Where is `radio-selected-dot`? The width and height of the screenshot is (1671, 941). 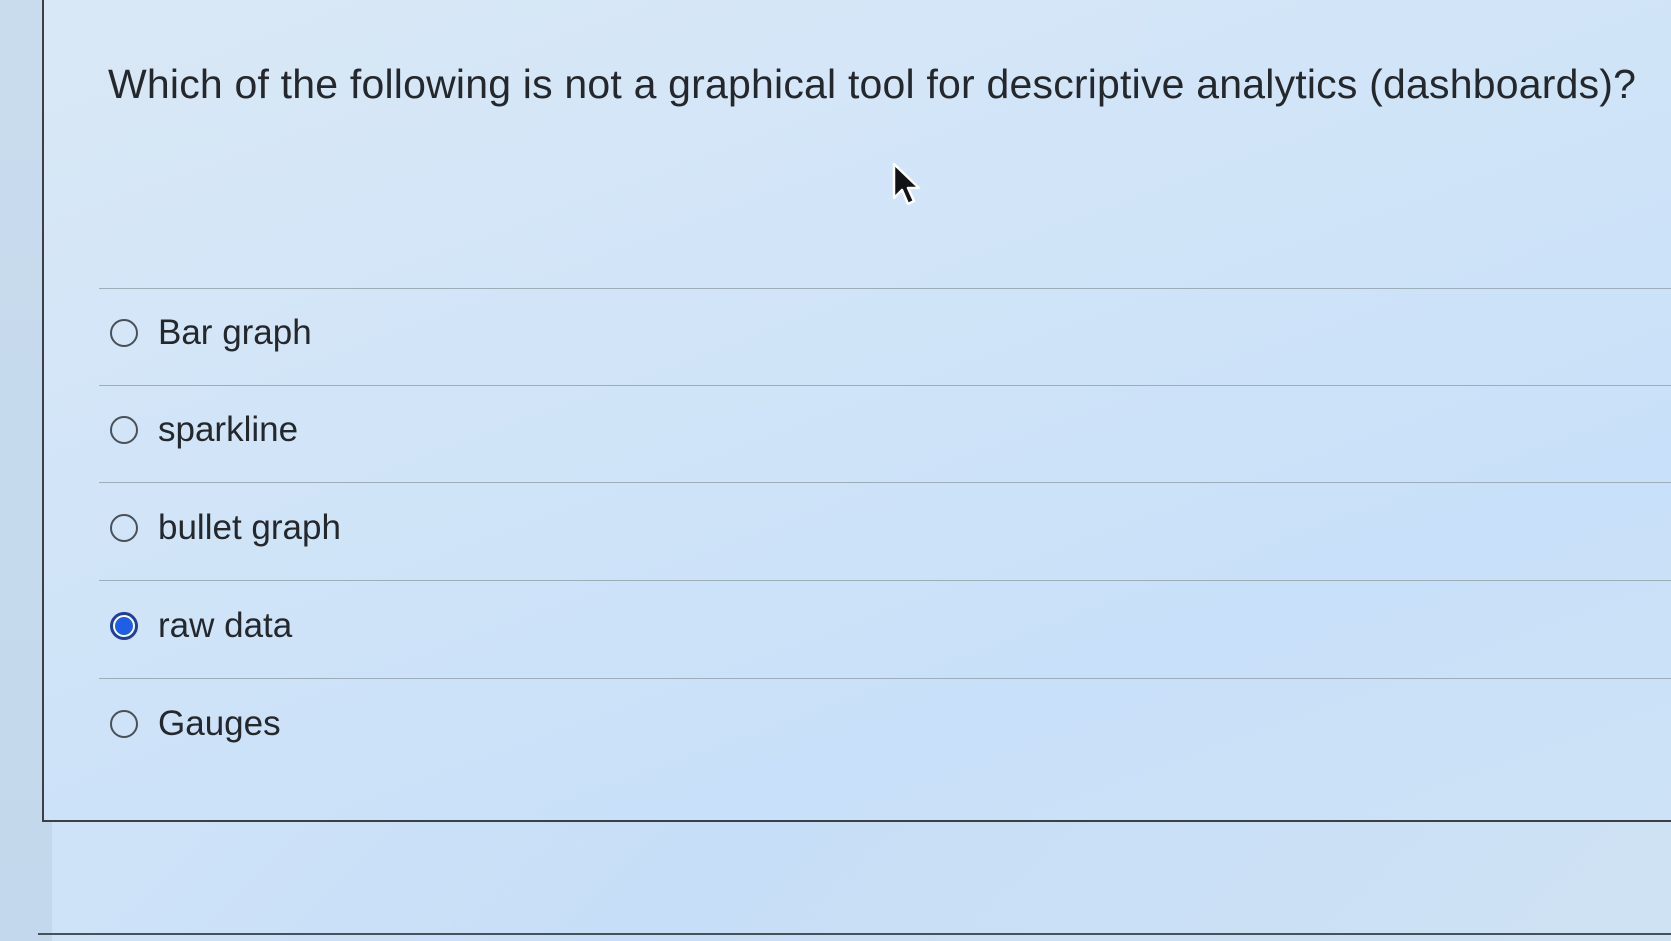 radio-selected-dot is located at coordinates (124, 626).